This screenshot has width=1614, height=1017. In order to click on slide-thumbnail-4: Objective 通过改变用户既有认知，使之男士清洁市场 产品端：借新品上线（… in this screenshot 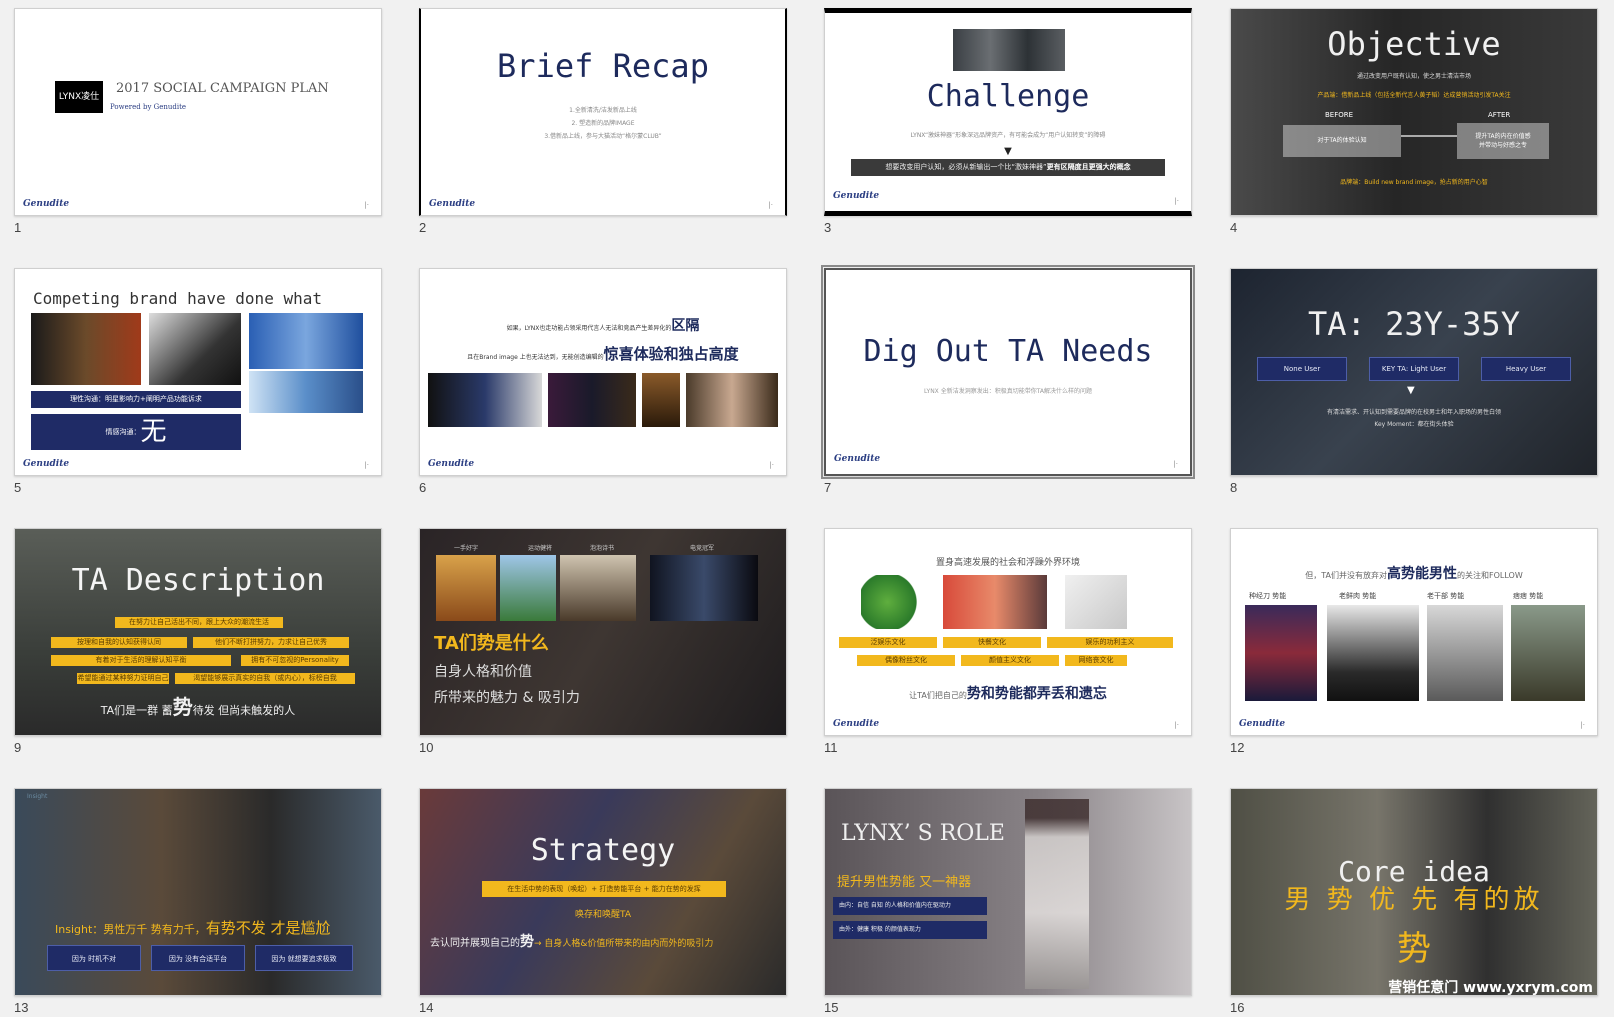, I will do `click(1414, 112)`.